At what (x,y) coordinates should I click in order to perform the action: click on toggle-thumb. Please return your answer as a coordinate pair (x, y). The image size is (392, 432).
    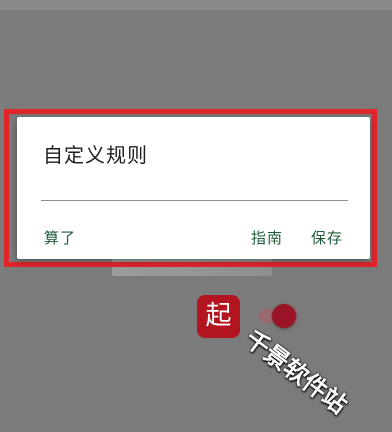
    Looking at the image, I should click on (284, 316).